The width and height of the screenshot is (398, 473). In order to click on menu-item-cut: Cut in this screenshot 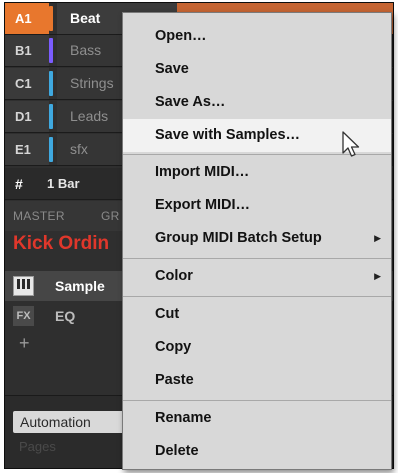, I will do `click(257, 314)`.